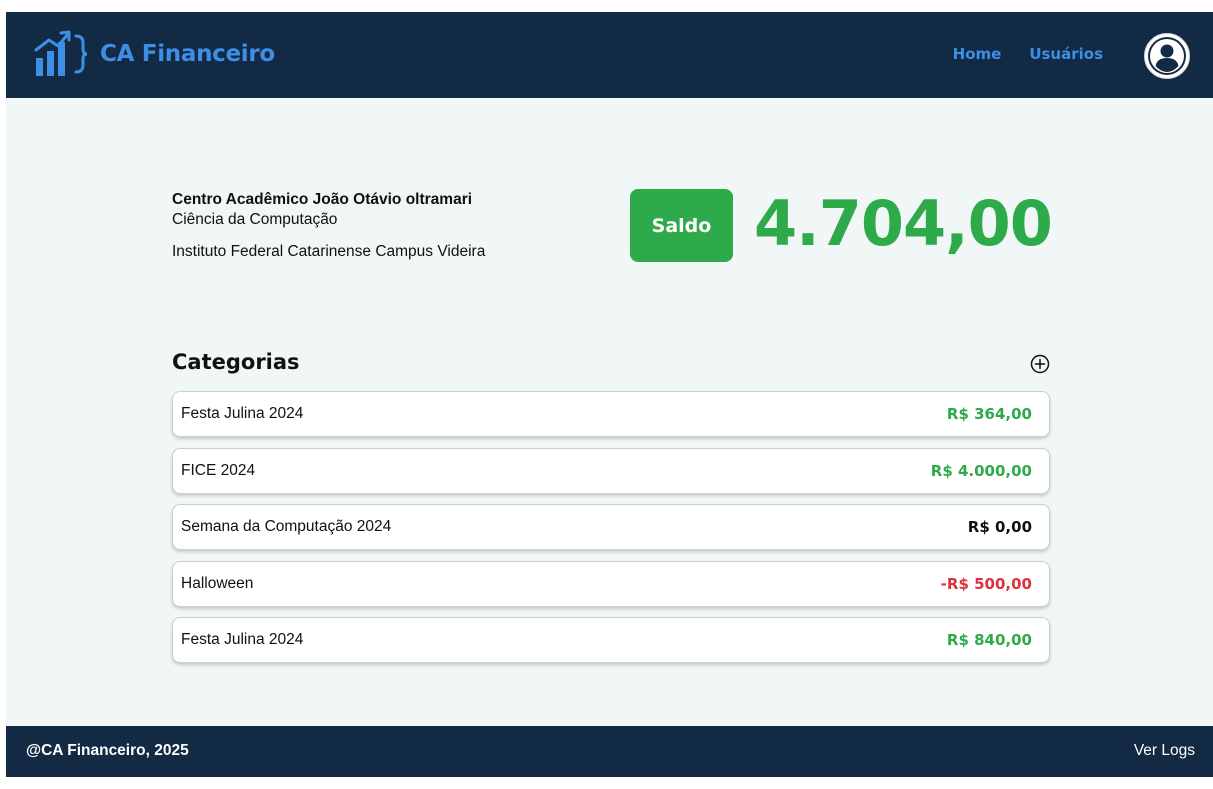 This screenshot has height=789, width=1213. Describe the element at coordinates (989, 414) in the screenshot. I see `category-amount: R$ 364,00` at that location.